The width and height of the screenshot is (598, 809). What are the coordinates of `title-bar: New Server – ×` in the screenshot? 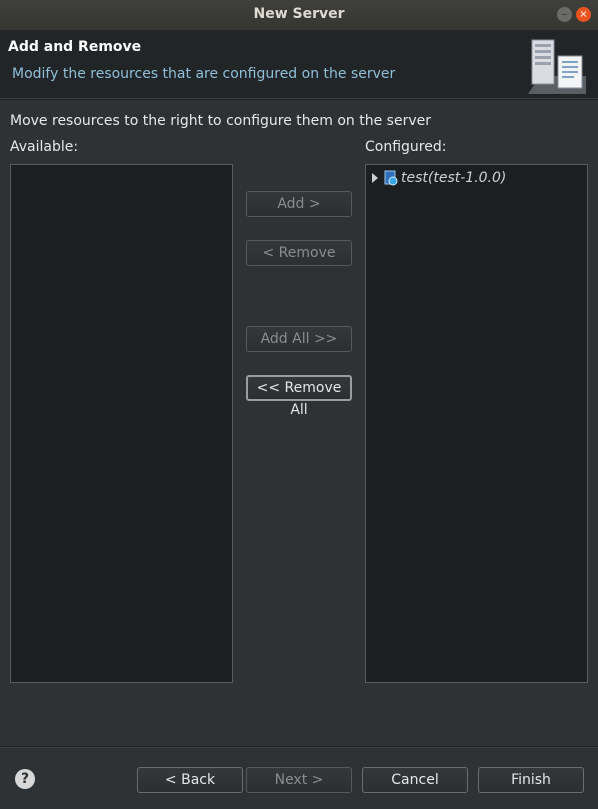 It's located at (299, 15).